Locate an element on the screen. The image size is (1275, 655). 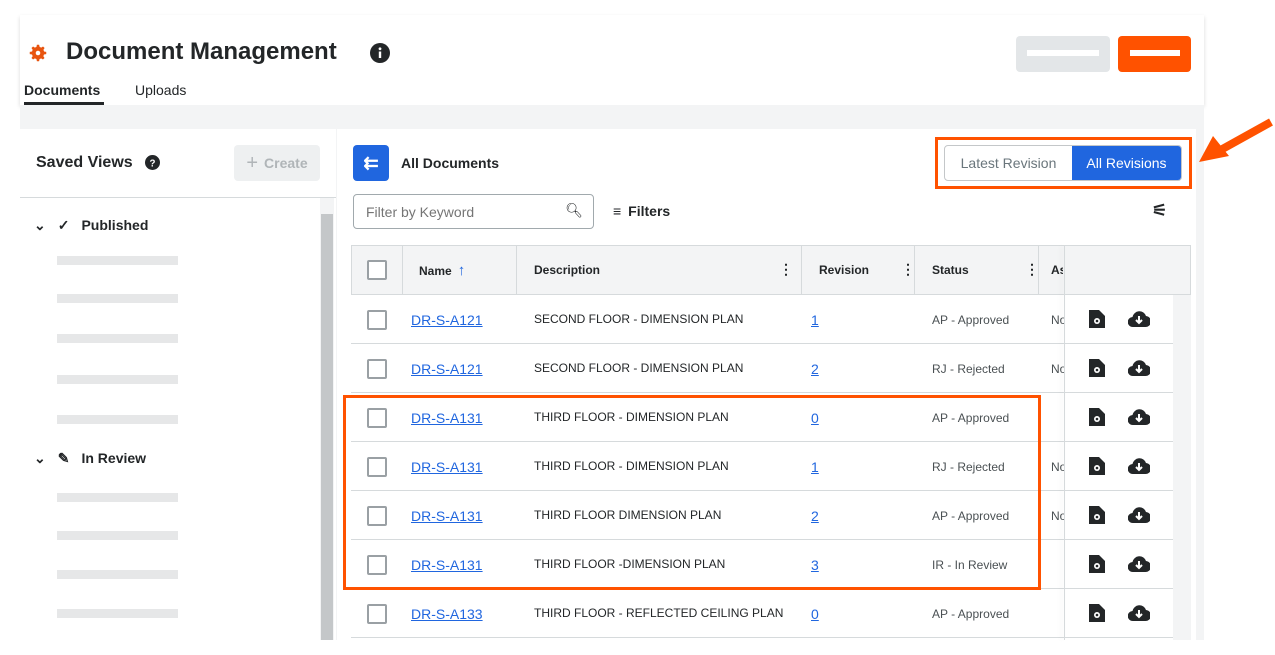
info-icon is located at coordinates (380, 53).